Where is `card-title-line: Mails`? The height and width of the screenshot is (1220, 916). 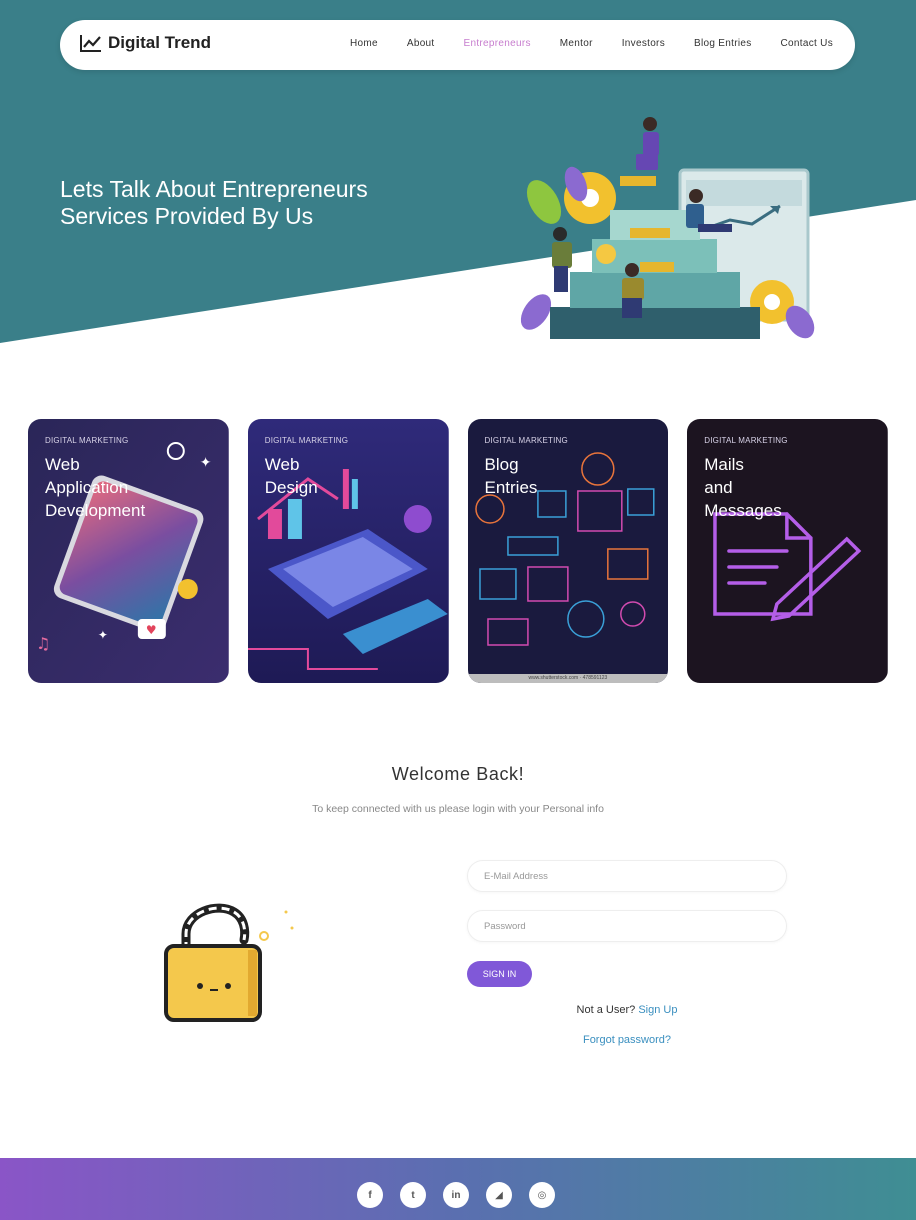 card-title-line: Mails is located at coordinates (724, 464).